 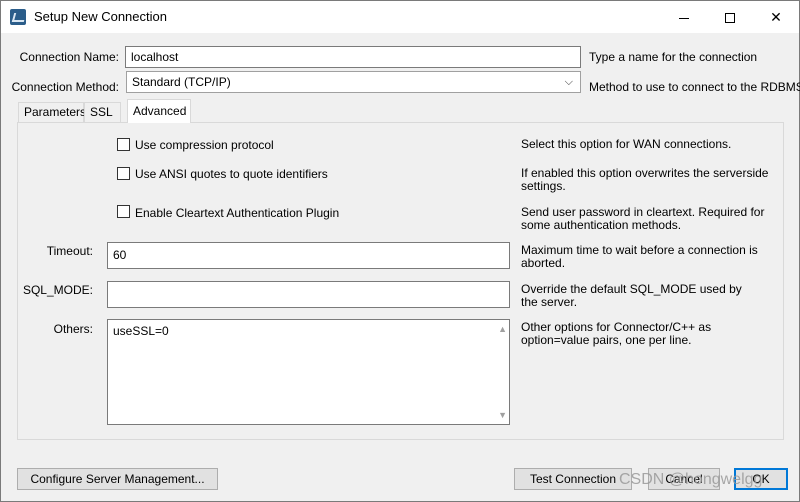 What do you see at coordinates (673, 57) in the screenshot?
I see `connection-name-hint: Type a name for the connection` at bounding box center [673, 57].